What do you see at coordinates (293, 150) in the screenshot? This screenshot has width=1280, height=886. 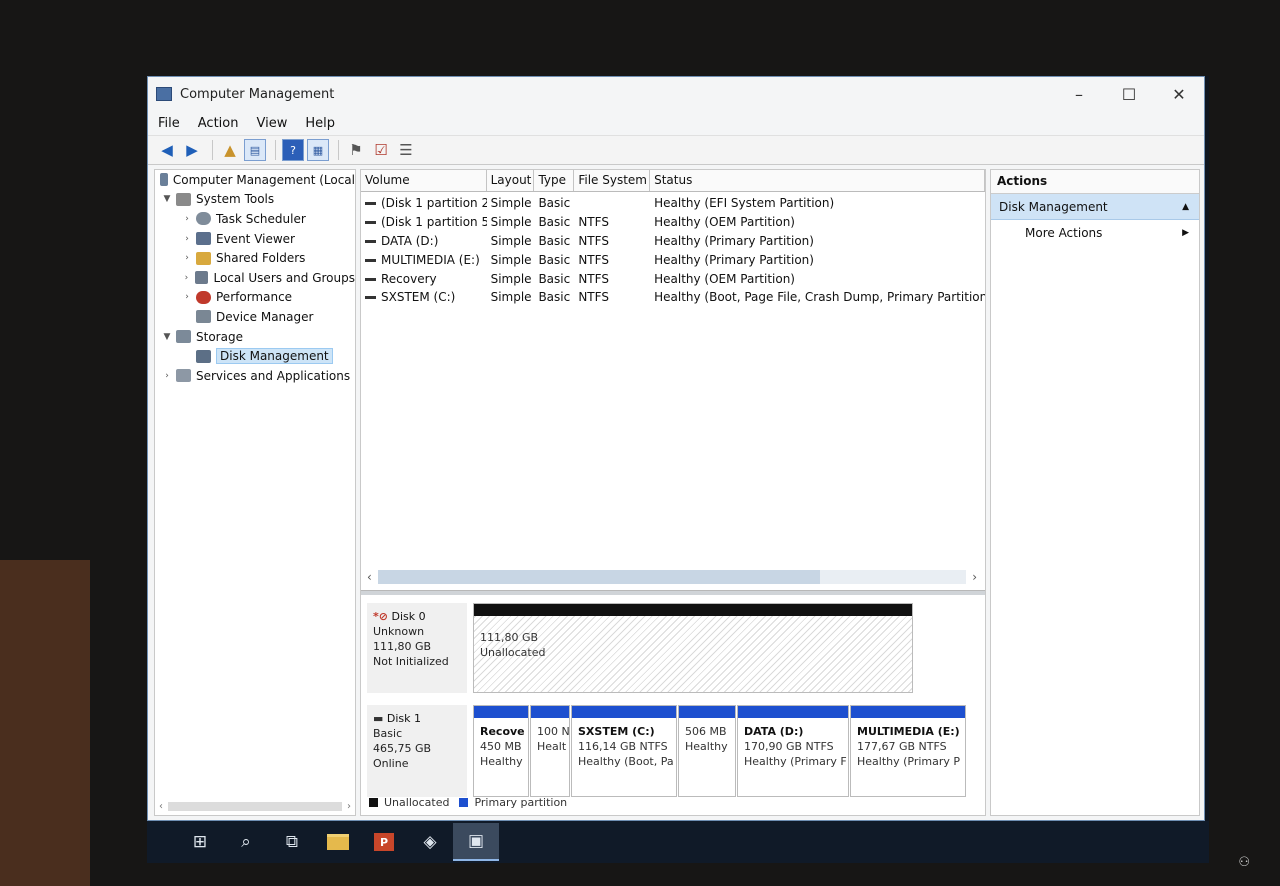 I see `help-icon: ?` at bounding box center [293, 150].